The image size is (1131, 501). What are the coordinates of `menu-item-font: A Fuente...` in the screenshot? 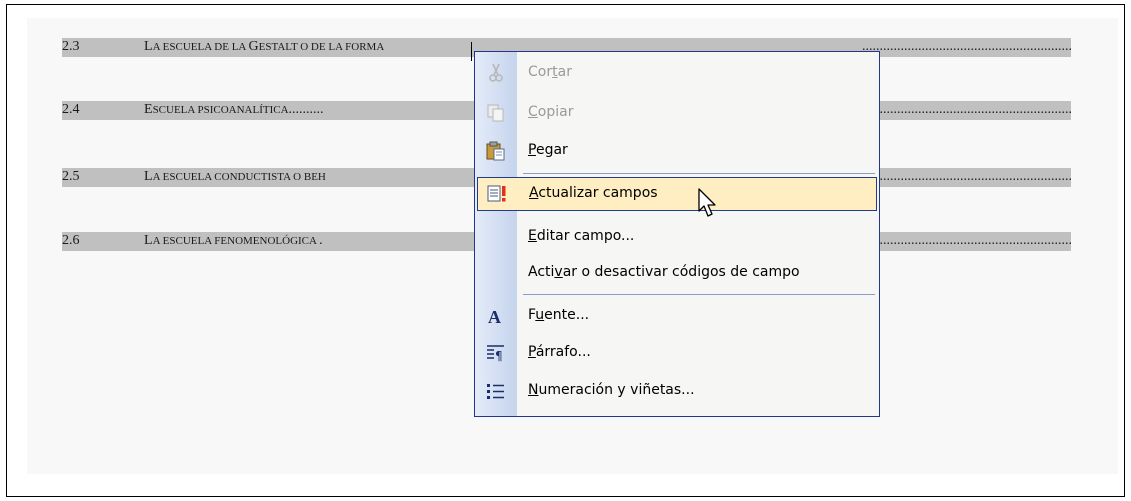 It's located at (677, 316).